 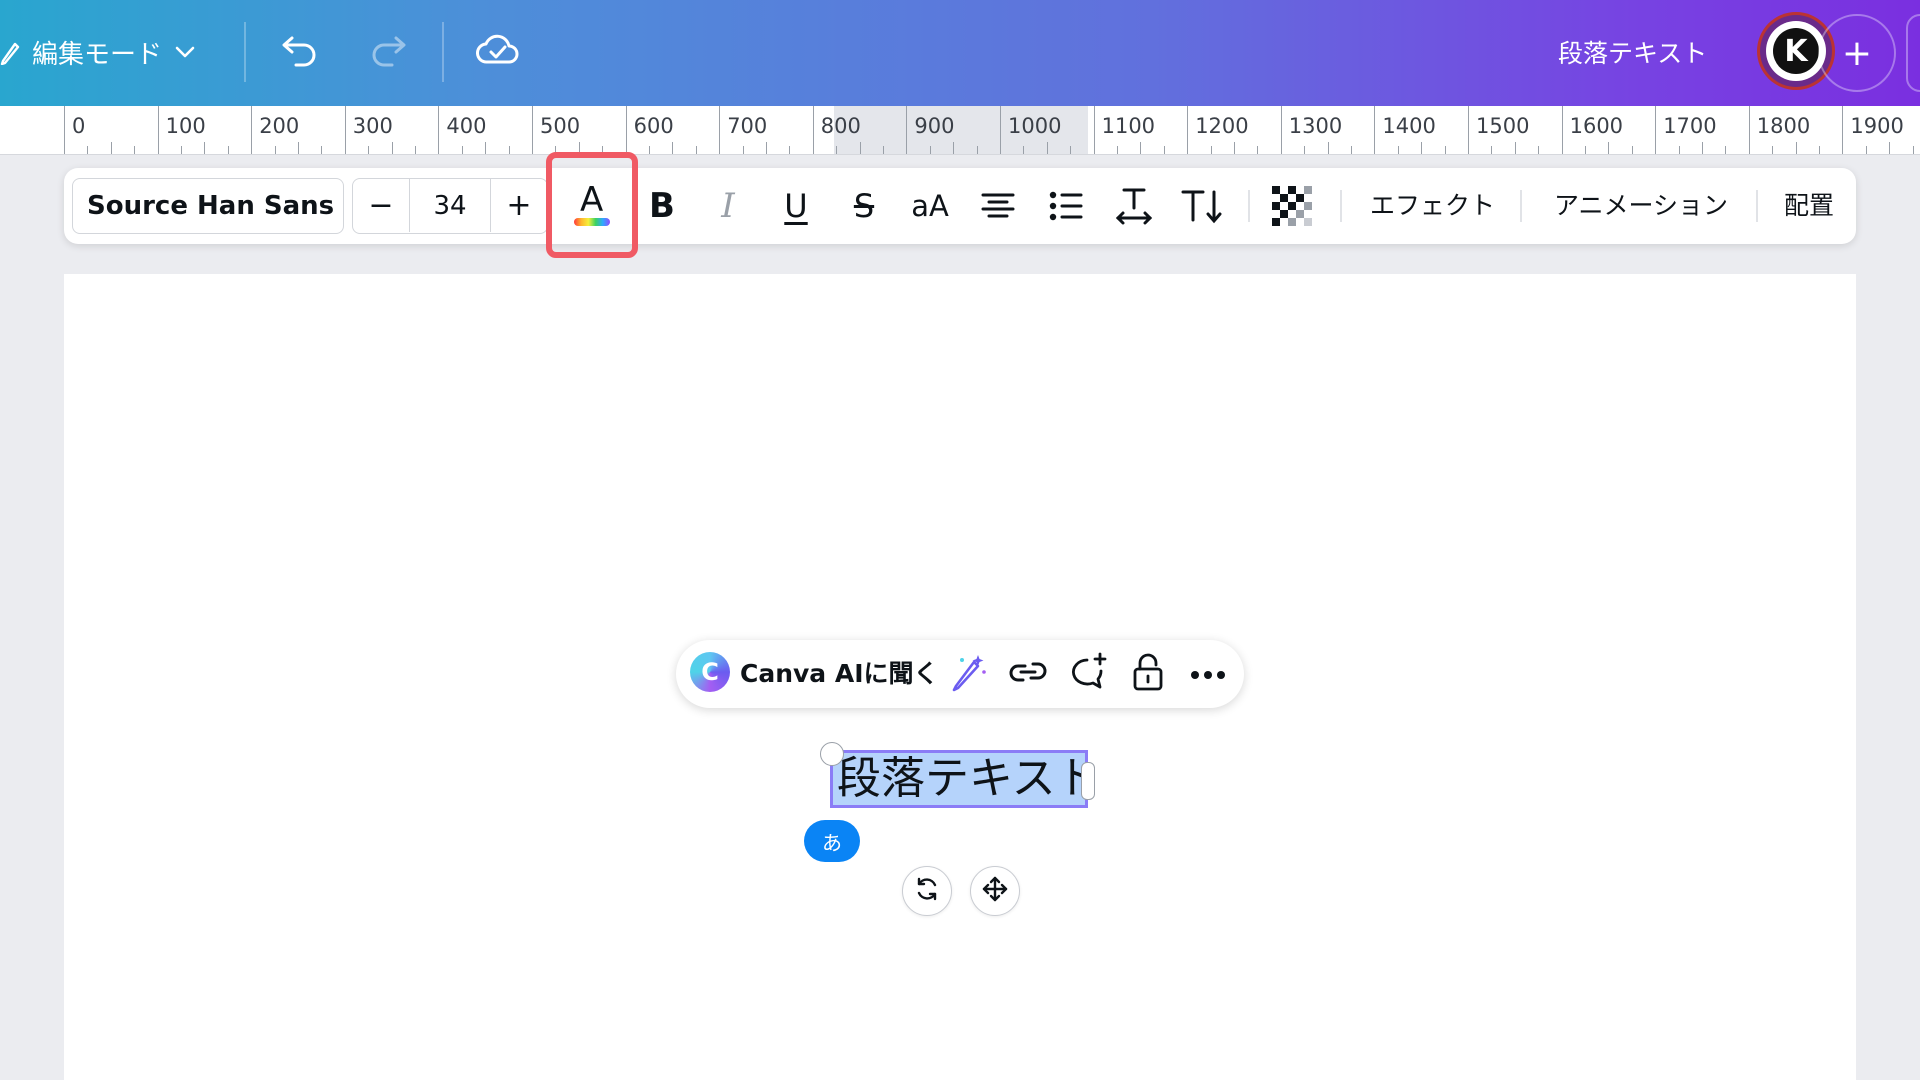 What do you see at coordinates (11, 52) in the screenshot?
I see `pencil-icon` at bounding box center [11, 52].